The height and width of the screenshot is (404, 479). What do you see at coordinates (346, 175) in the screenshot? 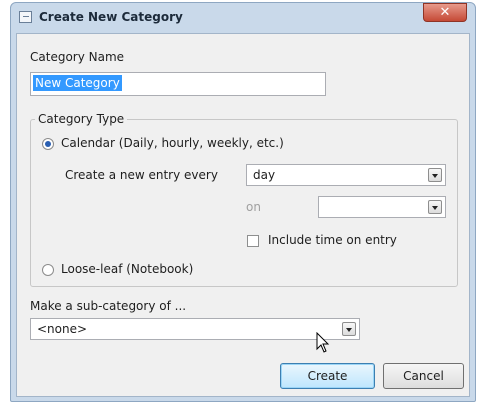
I see `entry-every-select: day` at bounding box center [346, 175].